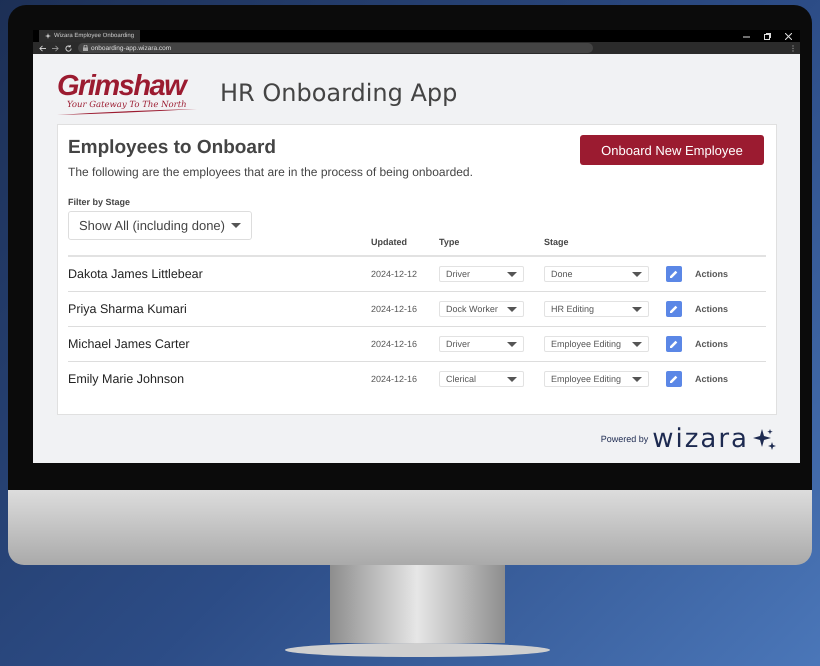  Describe the element at coordinates (129, 344) in the screenshot. I see `employee-name: Michael James Carter` at that location.